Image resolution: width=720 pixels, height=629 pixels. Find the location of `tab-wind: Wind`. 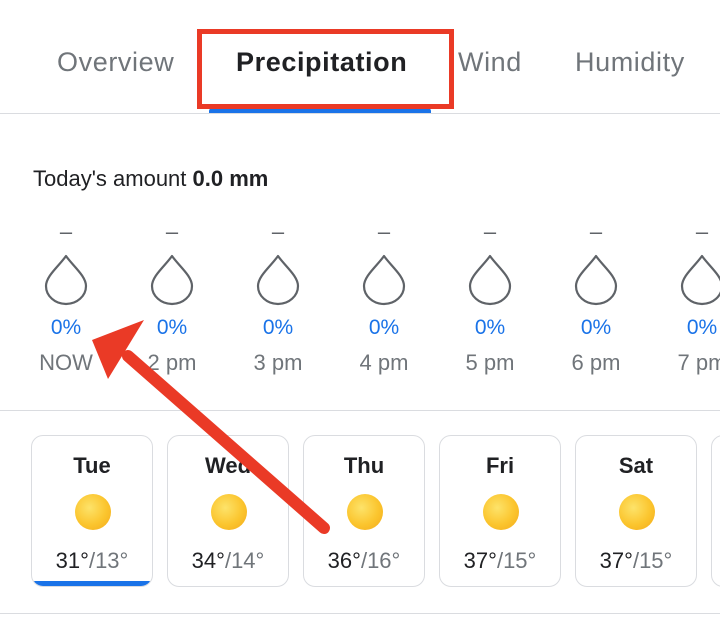

tab-wind: Wind is located at coordinates (490, 62).